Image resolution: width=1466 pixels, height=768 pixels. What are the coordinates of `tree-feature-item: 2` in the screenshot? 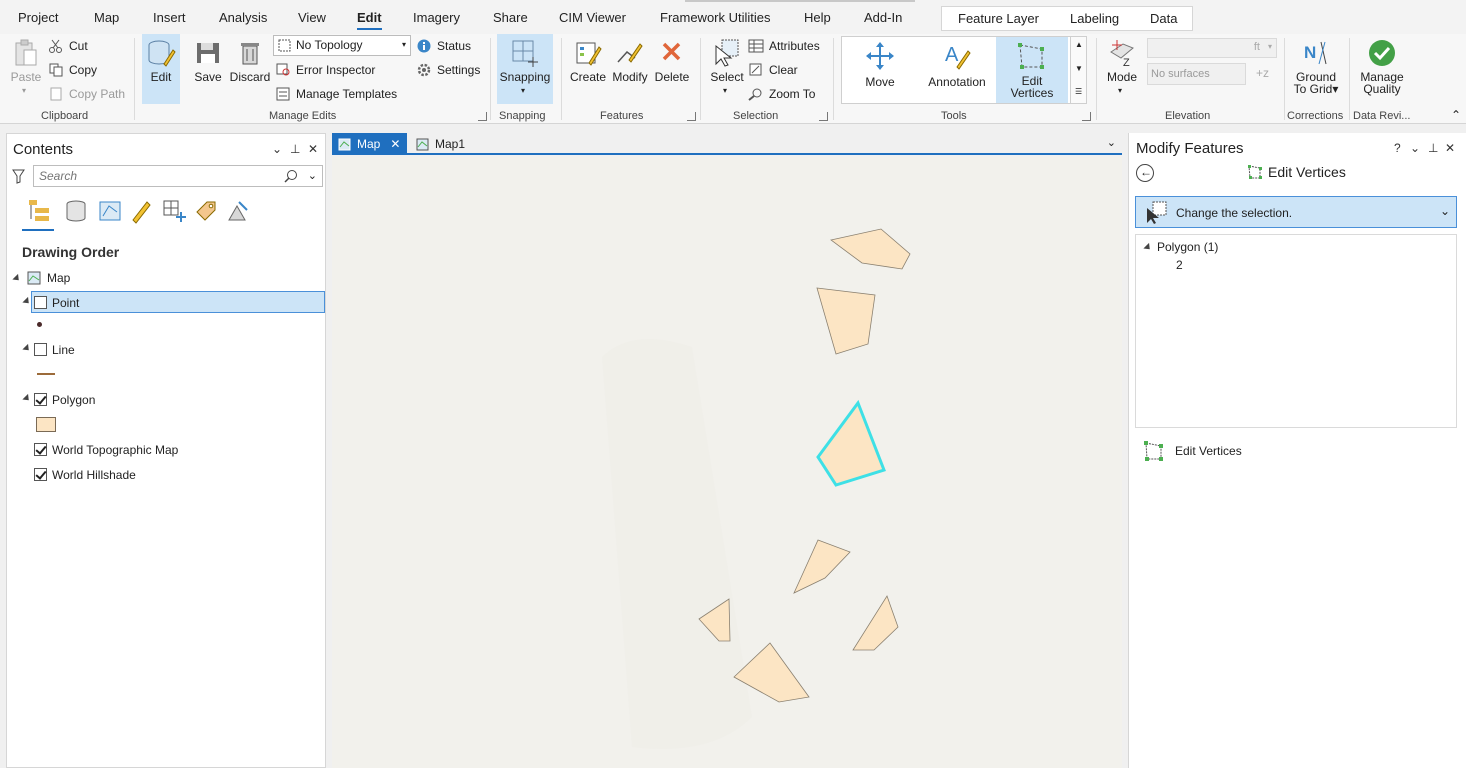 It's located at (1179, 265).